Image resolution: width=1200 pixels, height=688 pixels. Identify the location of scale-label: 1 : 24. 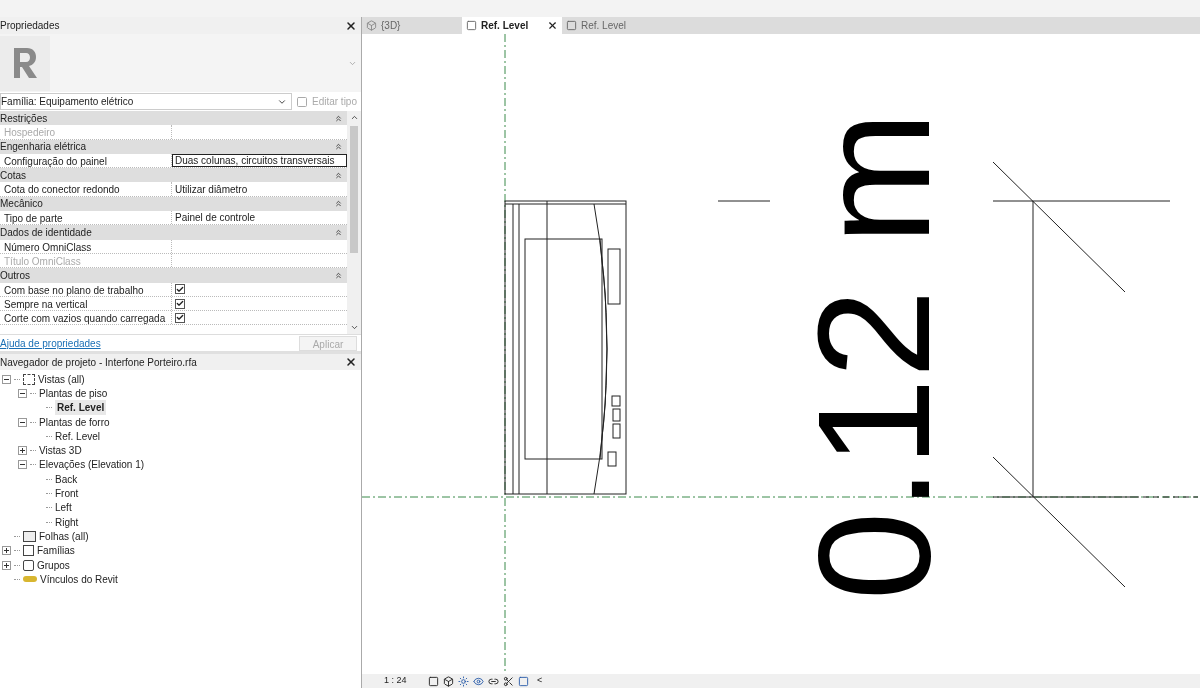
(404, 681).